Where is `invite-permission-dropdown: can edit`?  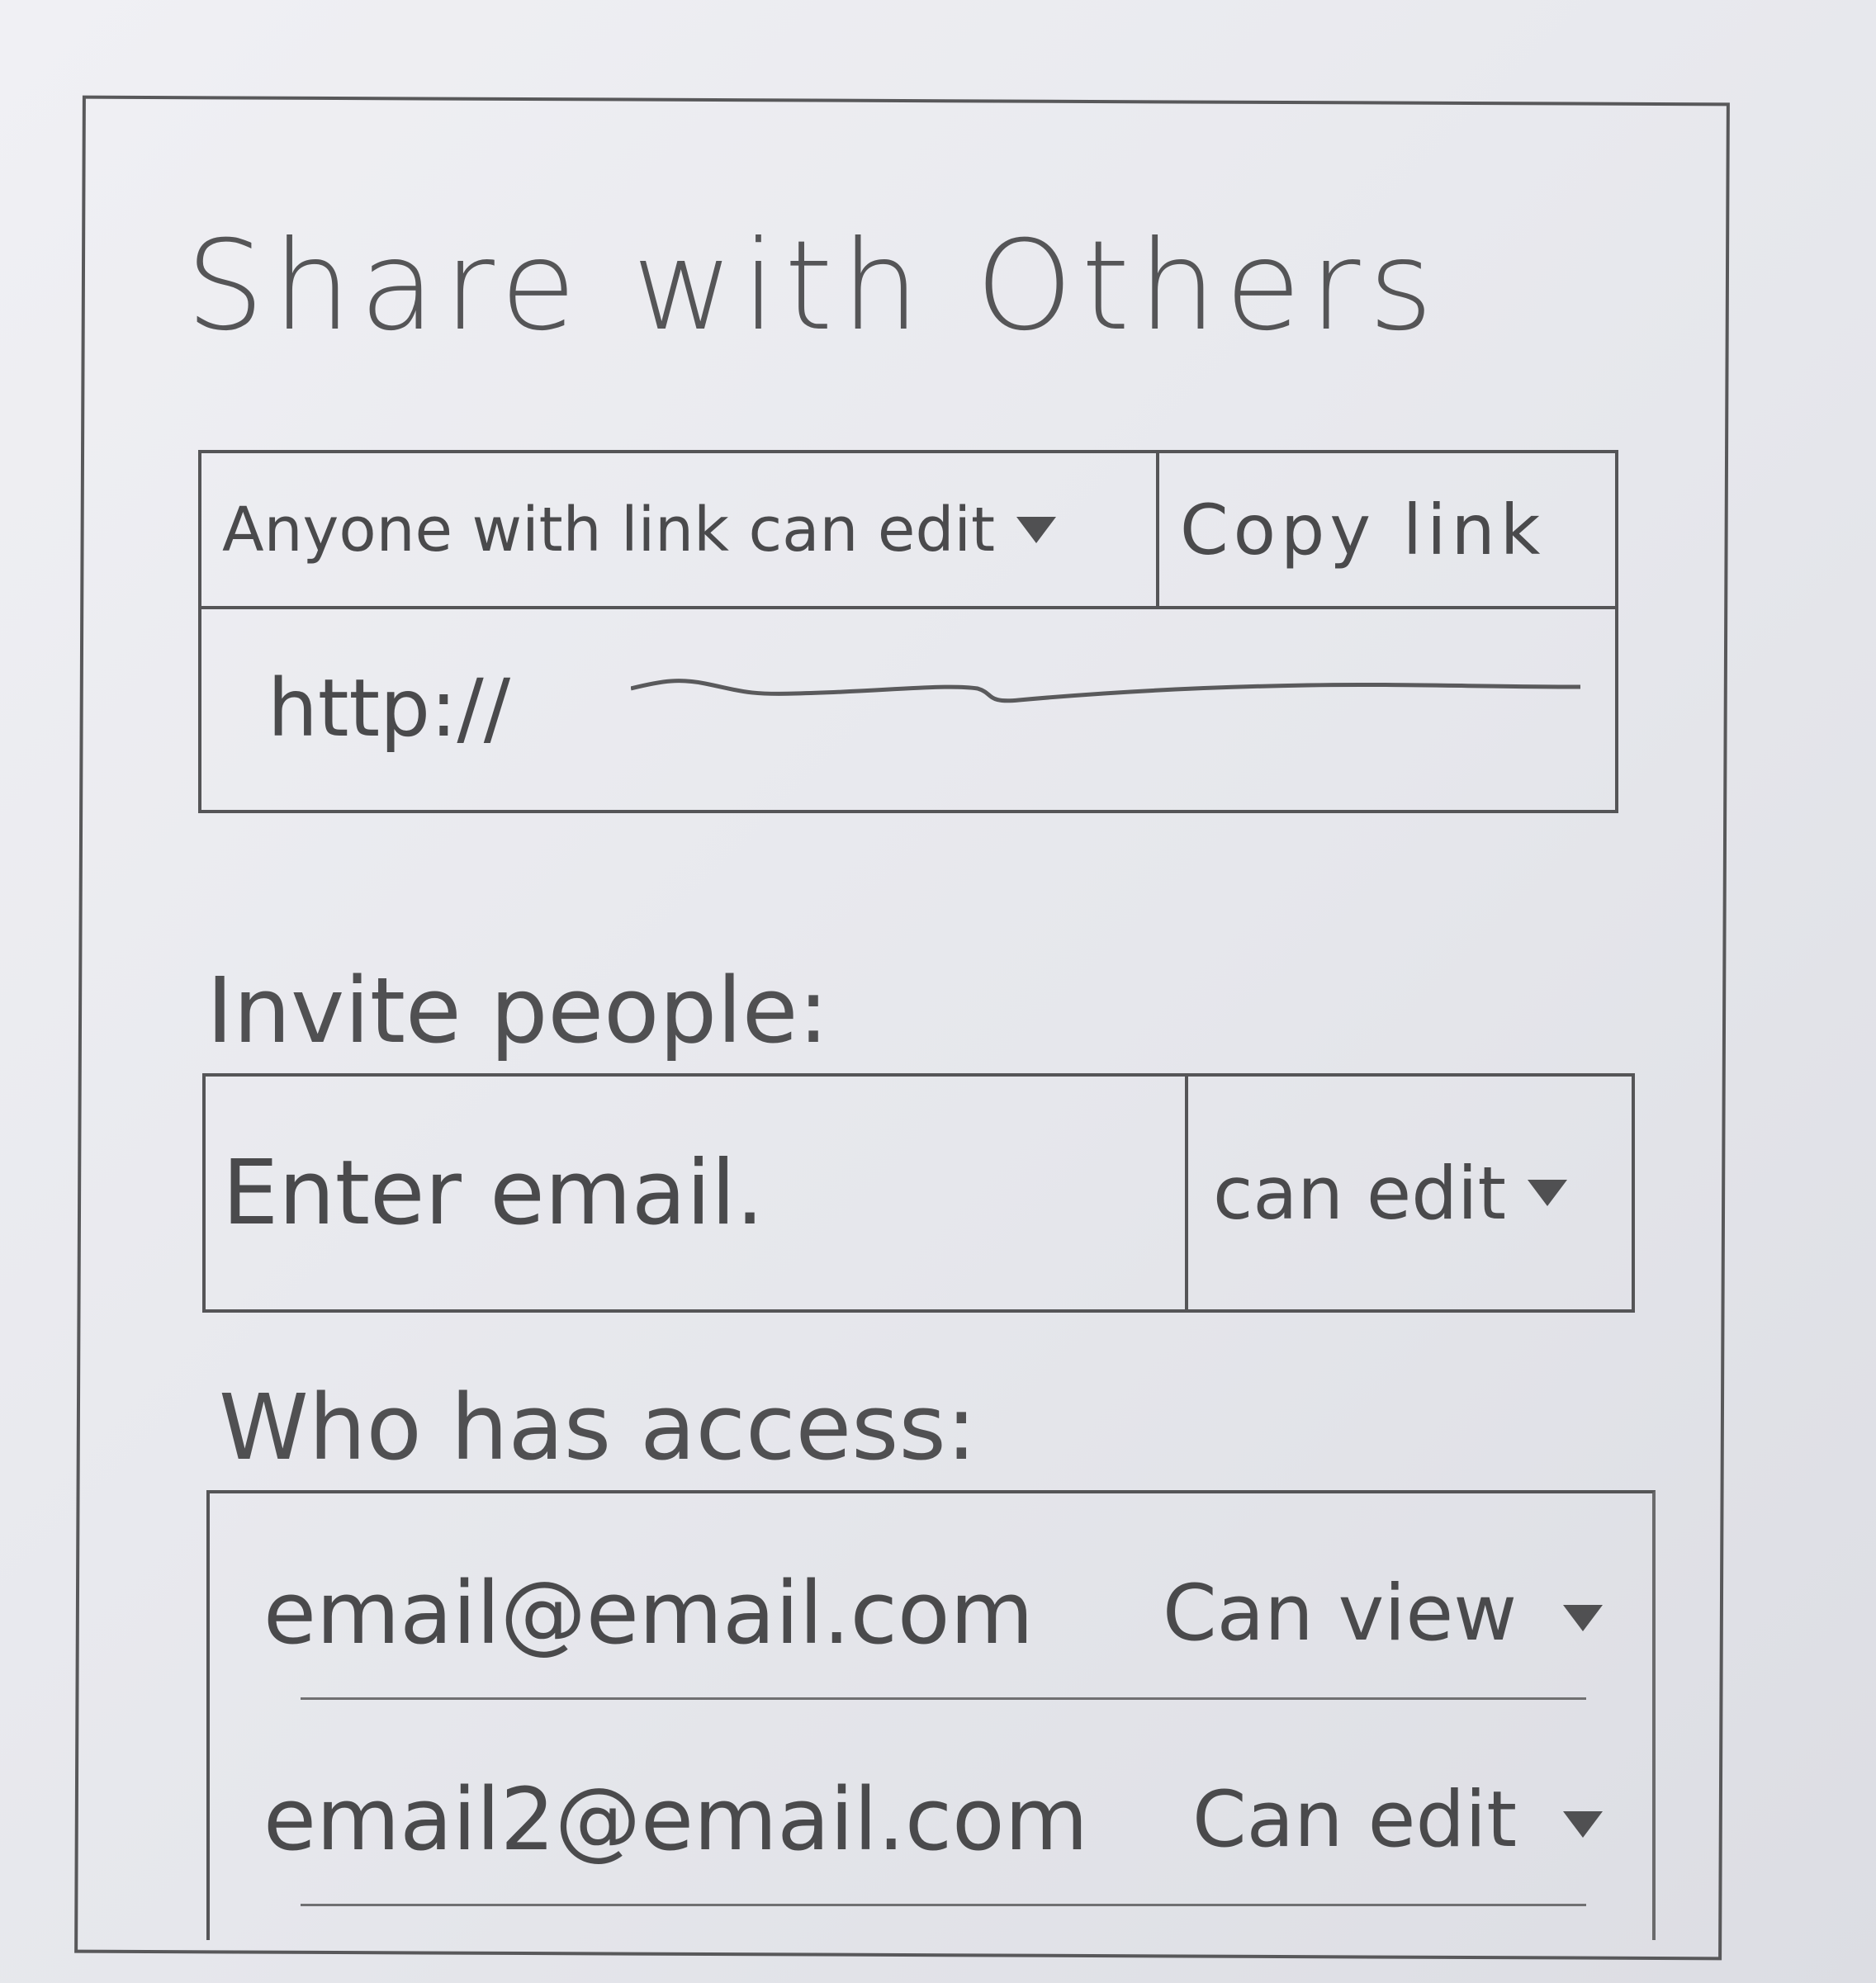 invite-permission-dropdown: can edit is located at coordinates (1410, 1193).